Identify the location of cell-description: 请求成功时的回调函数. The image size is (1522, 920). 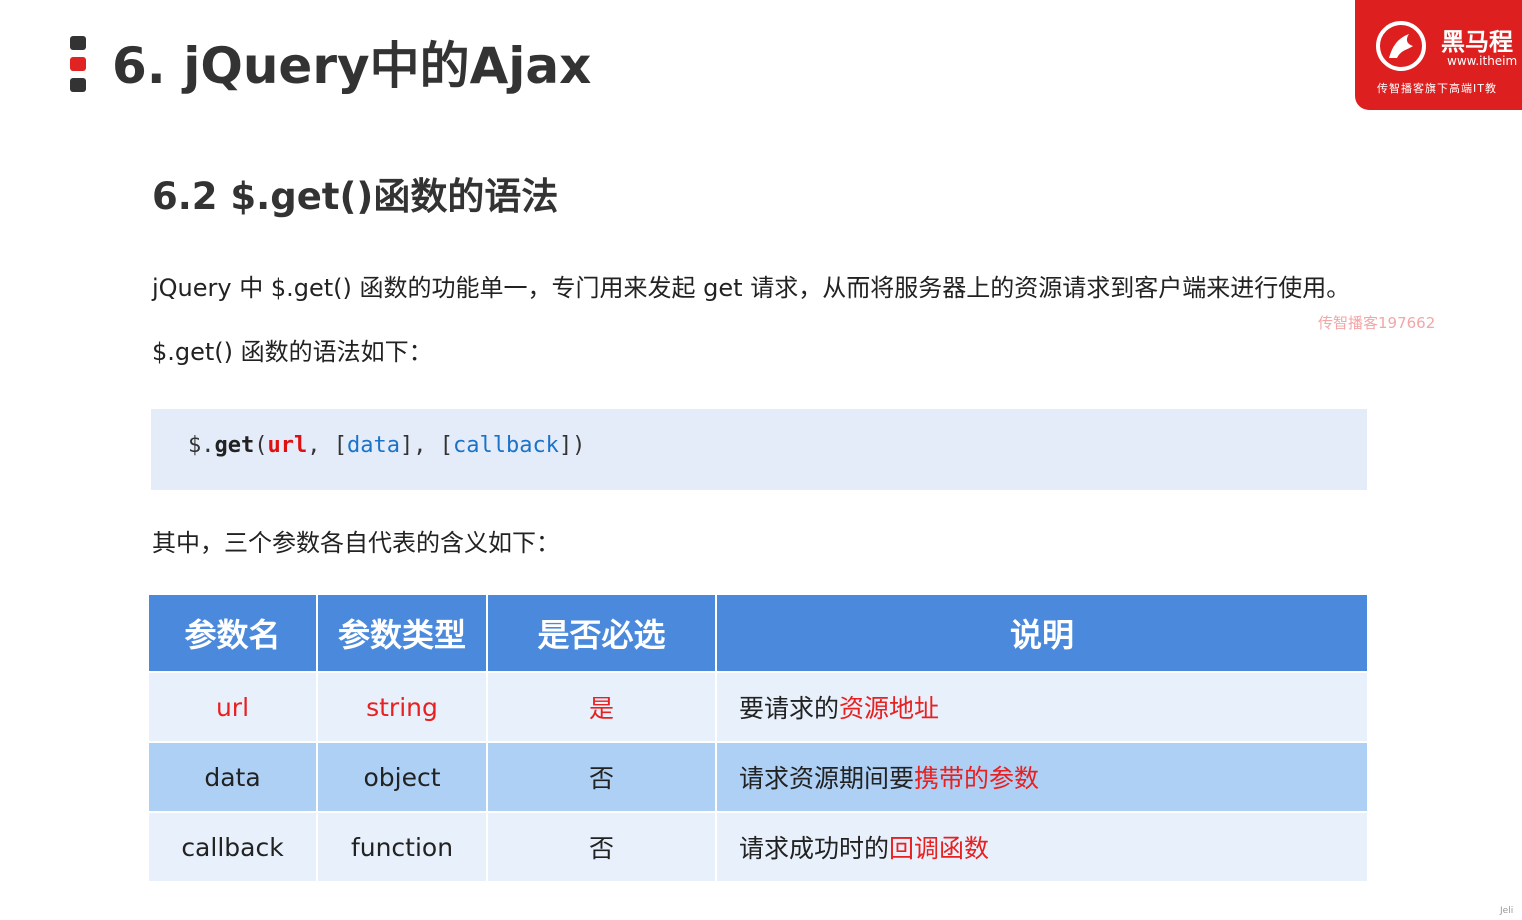
(1042, 847).